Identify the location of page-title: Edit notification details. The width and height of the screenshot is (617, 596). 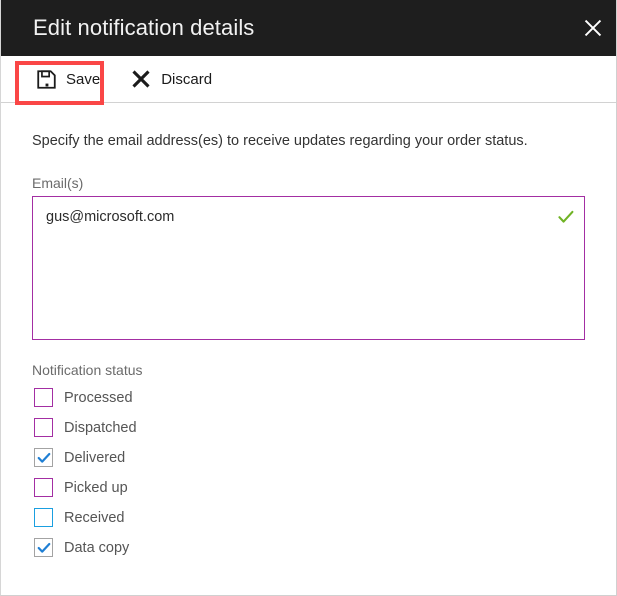
(144, 27).